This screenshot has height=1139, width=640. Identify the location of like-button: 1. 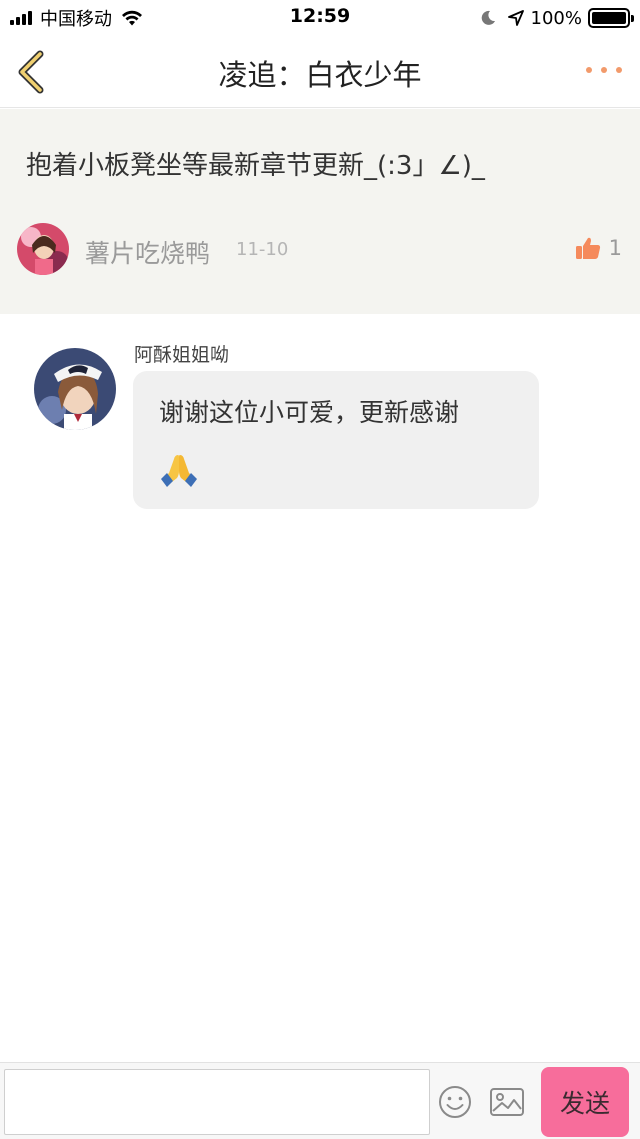
(598, 248).